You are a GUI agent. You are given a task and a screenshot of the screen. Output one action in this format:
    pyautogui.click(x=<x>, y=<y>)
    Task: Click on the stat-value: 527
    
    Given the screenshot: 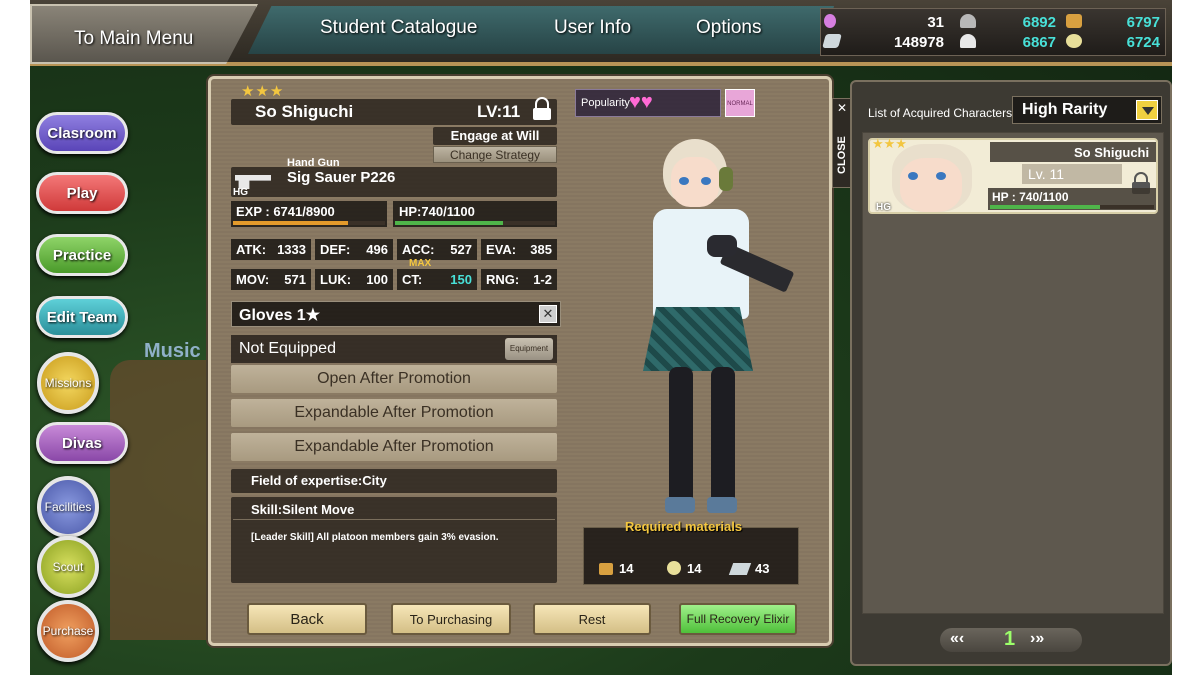 What is the action you would take?
    pyautogui.click(x=461, y=249)
    